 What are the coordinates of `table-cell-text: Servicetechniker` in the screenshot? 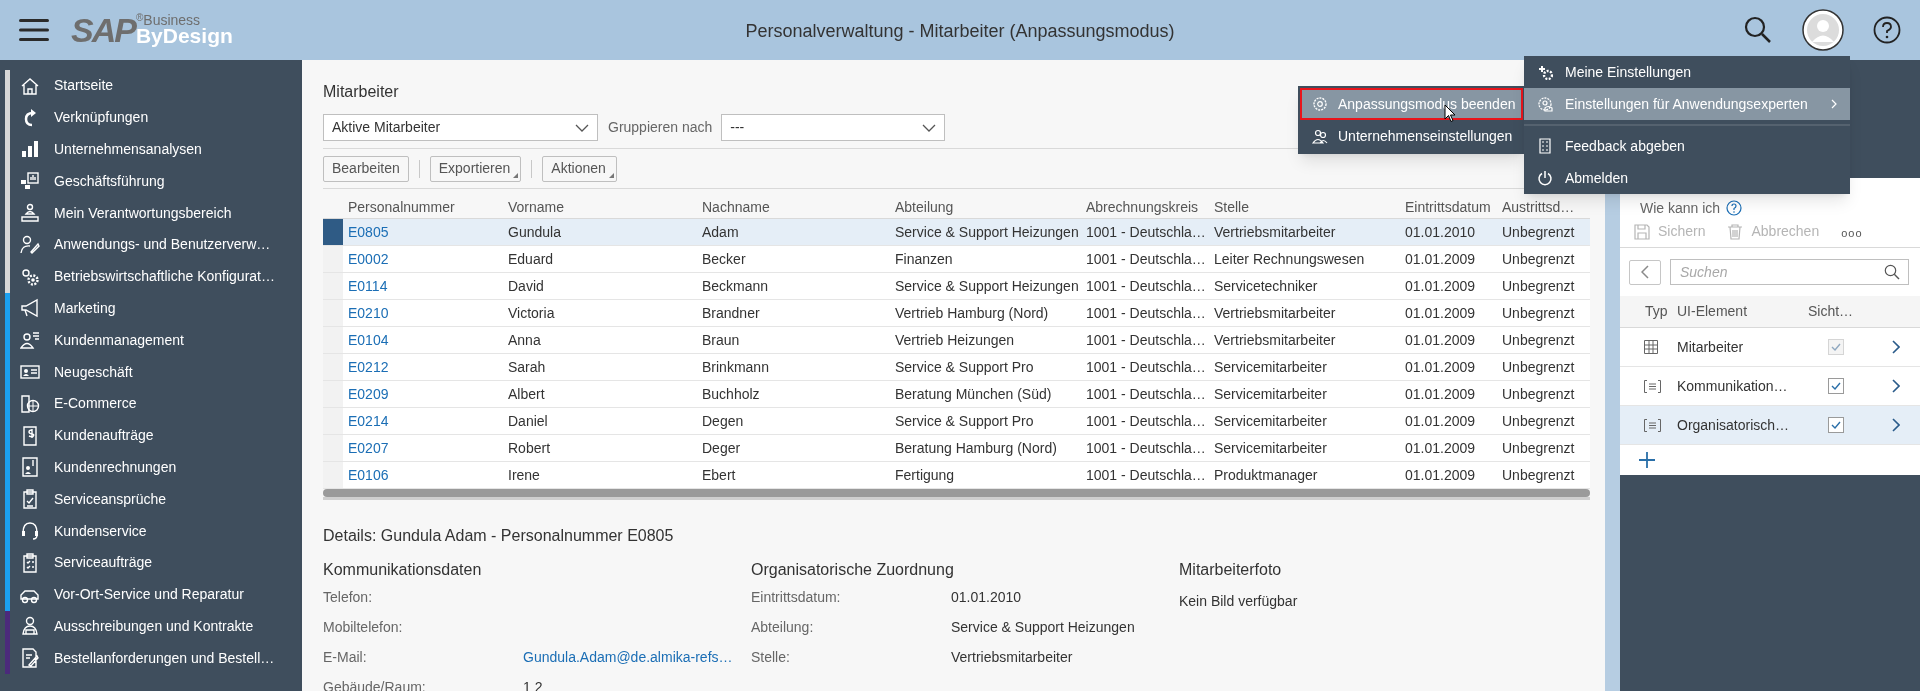 It's located at (1266, 286).